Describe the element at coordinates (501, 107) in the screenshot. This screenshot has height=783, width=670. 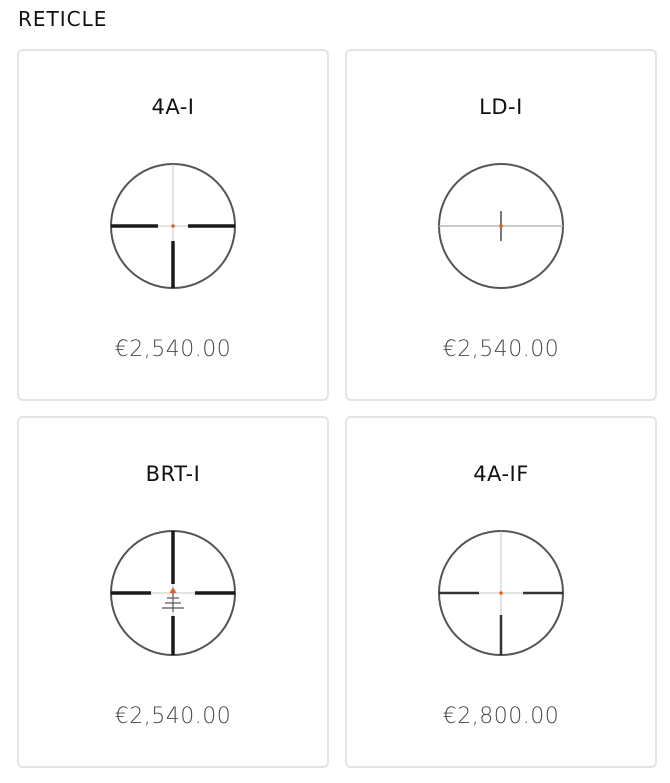
I see `reticle-name: LD-I` at that location.